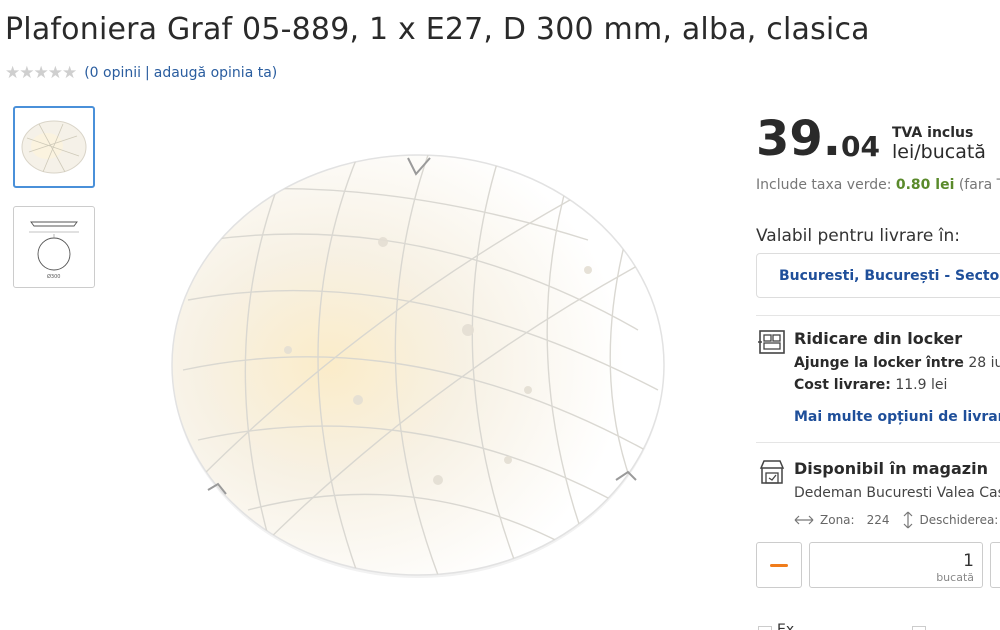  Describe the element at coordinates (955, 577) in the screenshot. I see `quantity-unit: bucată` at that location.